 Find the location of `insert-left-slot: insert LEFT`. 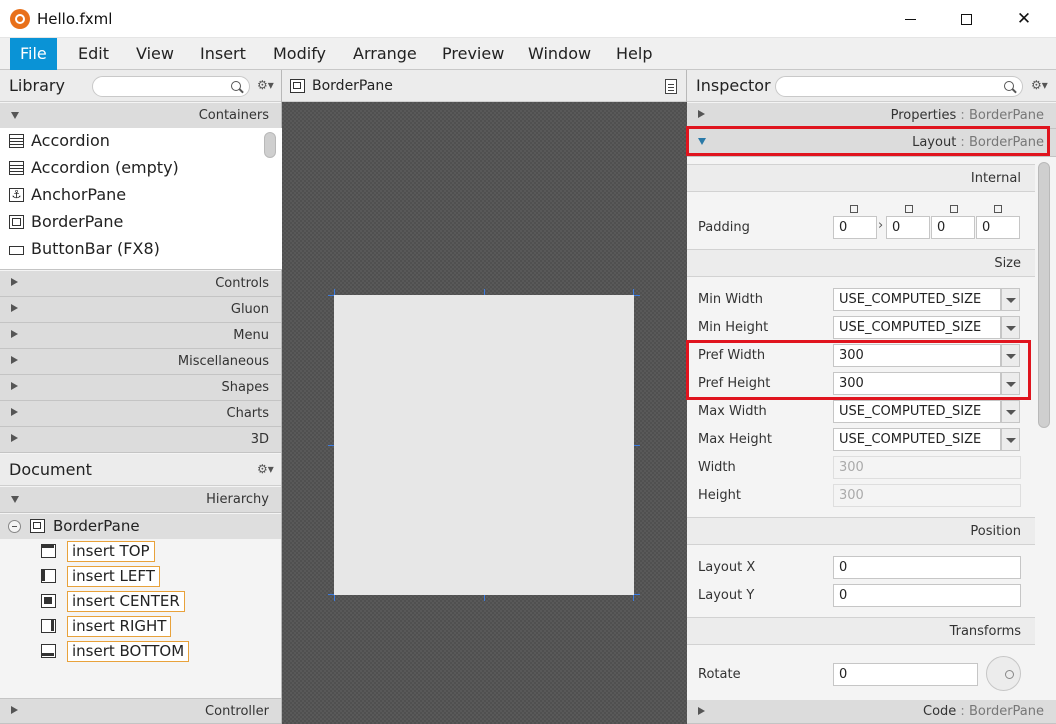

insert-left-slot: insert LEFT is located at coordinates (113, 576).